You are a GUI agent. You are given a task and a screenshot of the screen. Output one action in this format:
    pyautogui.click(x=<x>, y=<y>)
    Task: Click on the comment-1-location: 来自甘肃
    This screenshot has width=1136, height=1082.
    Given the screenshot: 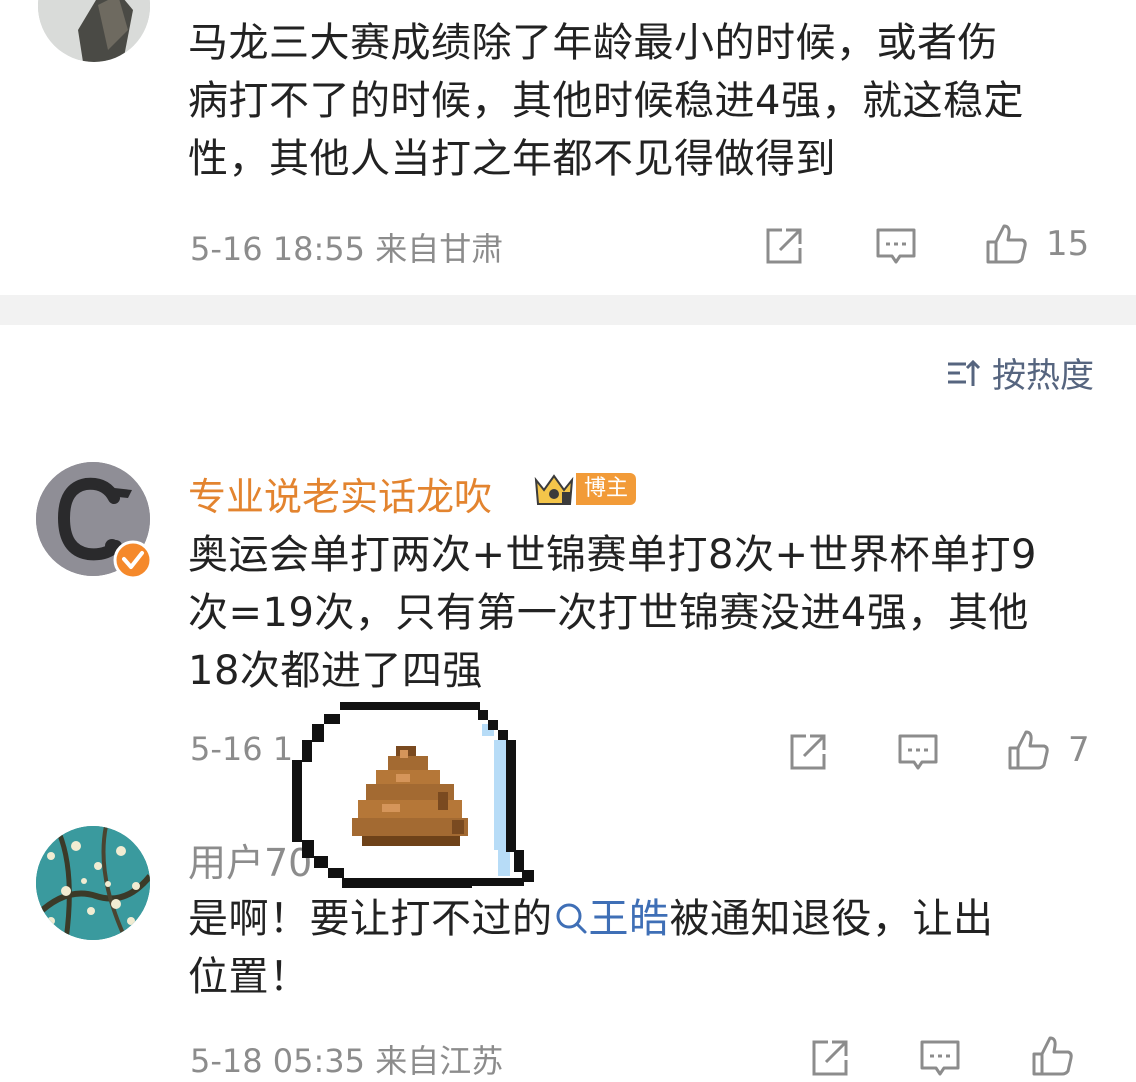 What is the action you would take?
    pyautogui.click(x=439, y=249)
    